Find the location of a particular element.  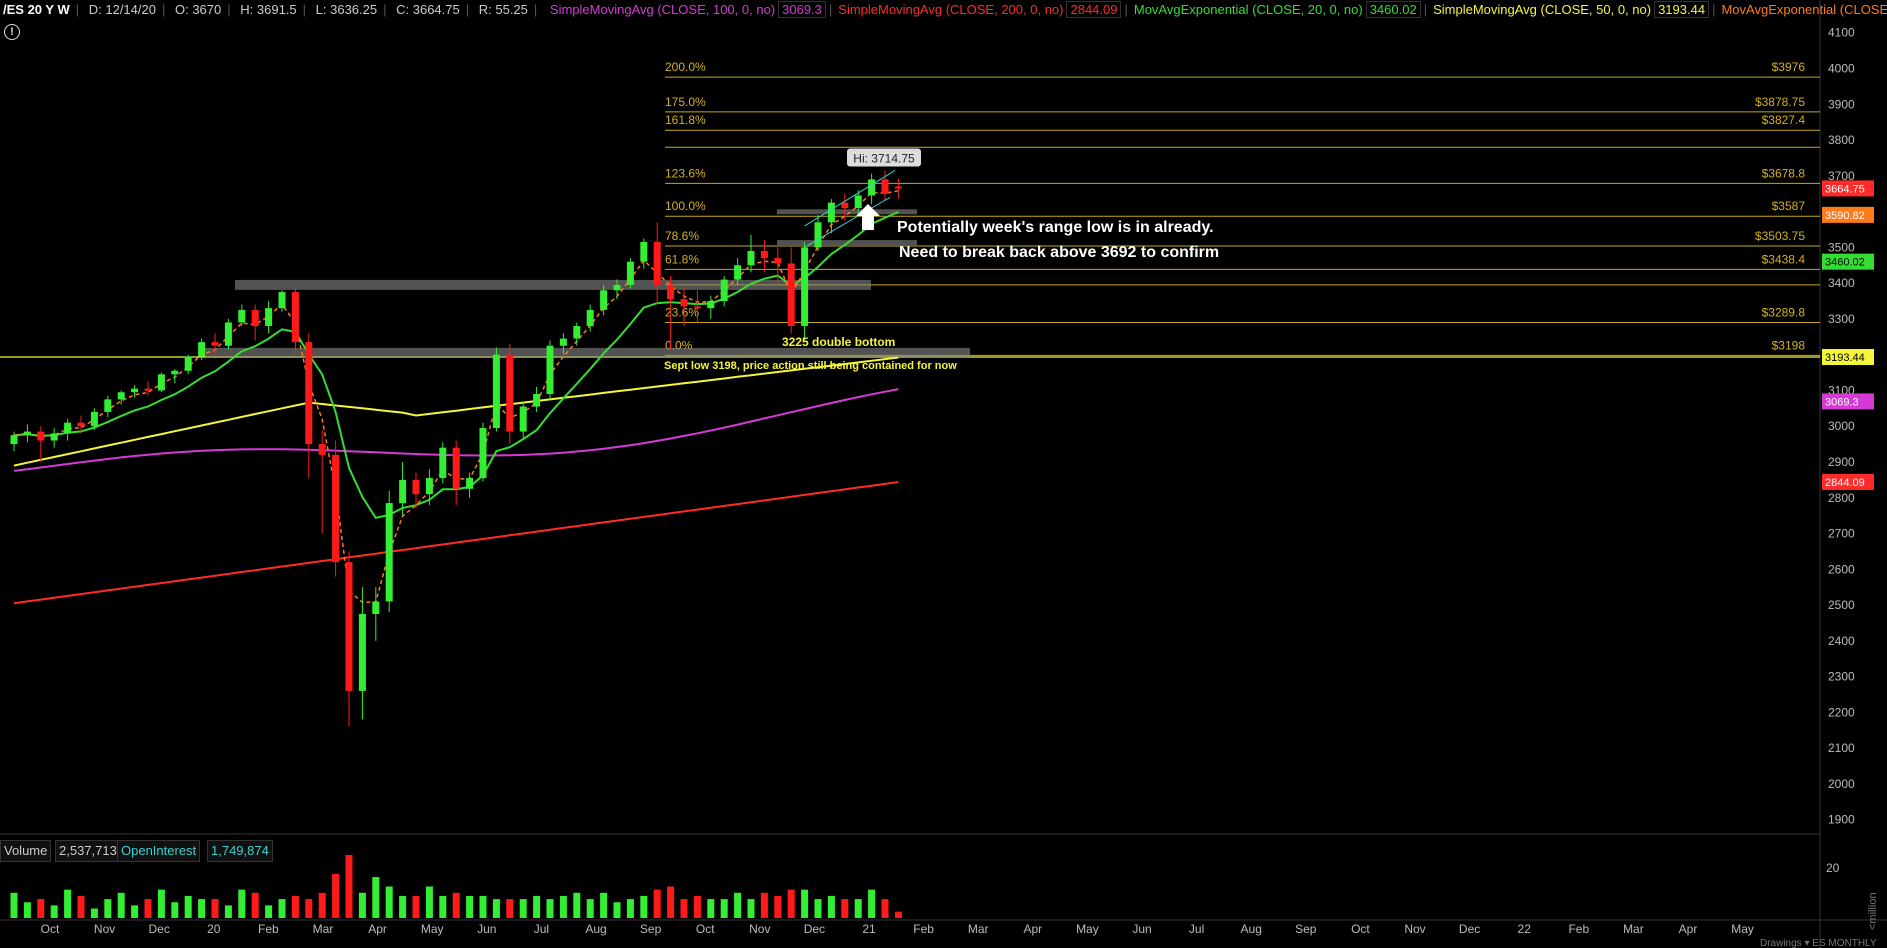

y-tick-label: 2800 is located at coordinates (1841, 498).